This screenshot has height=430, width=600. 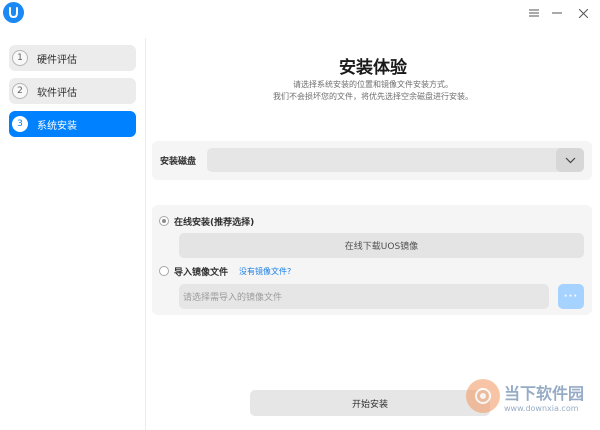 What do you see at coordinates (544, 393) in the screenshot?
I see `watermark-title: 当下软件园` at bounding box center [544, 393].